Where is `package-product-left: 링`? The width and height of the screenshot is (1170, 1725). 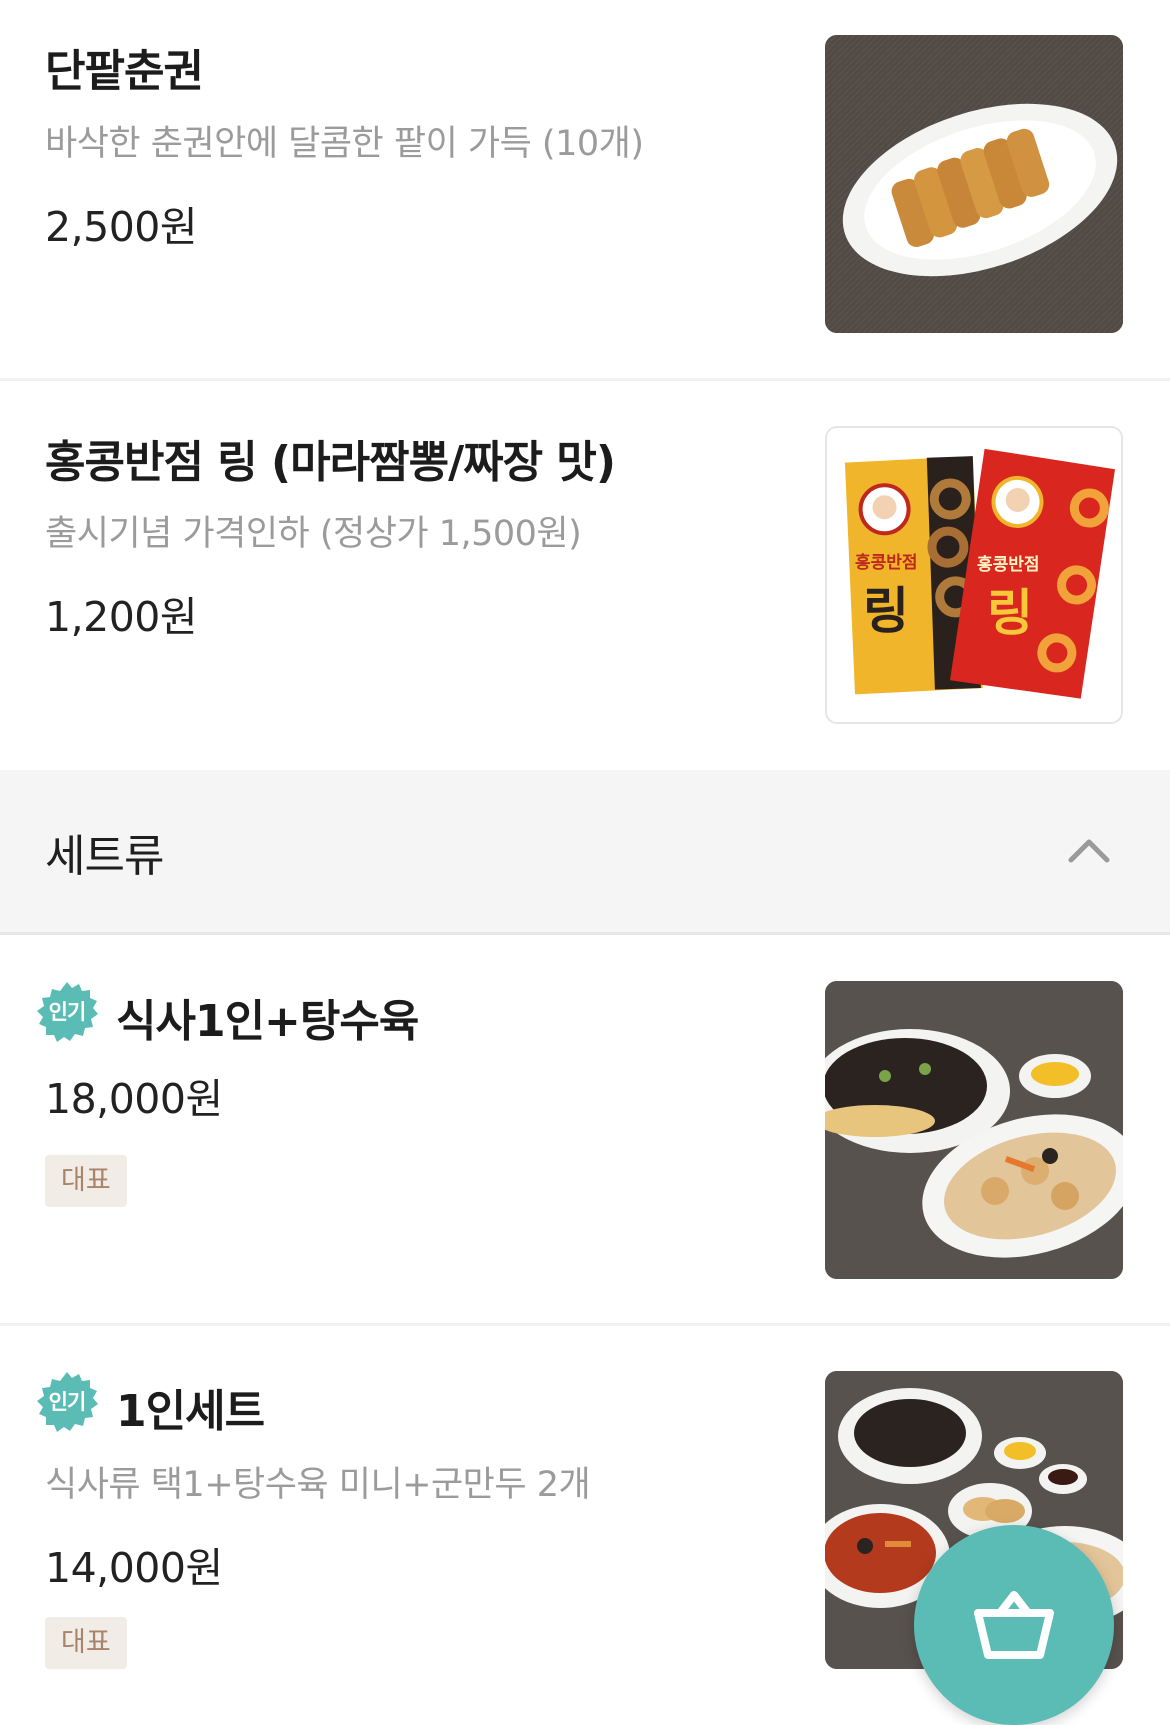 package-product-left: 링 is located at coordinates (886, 611).